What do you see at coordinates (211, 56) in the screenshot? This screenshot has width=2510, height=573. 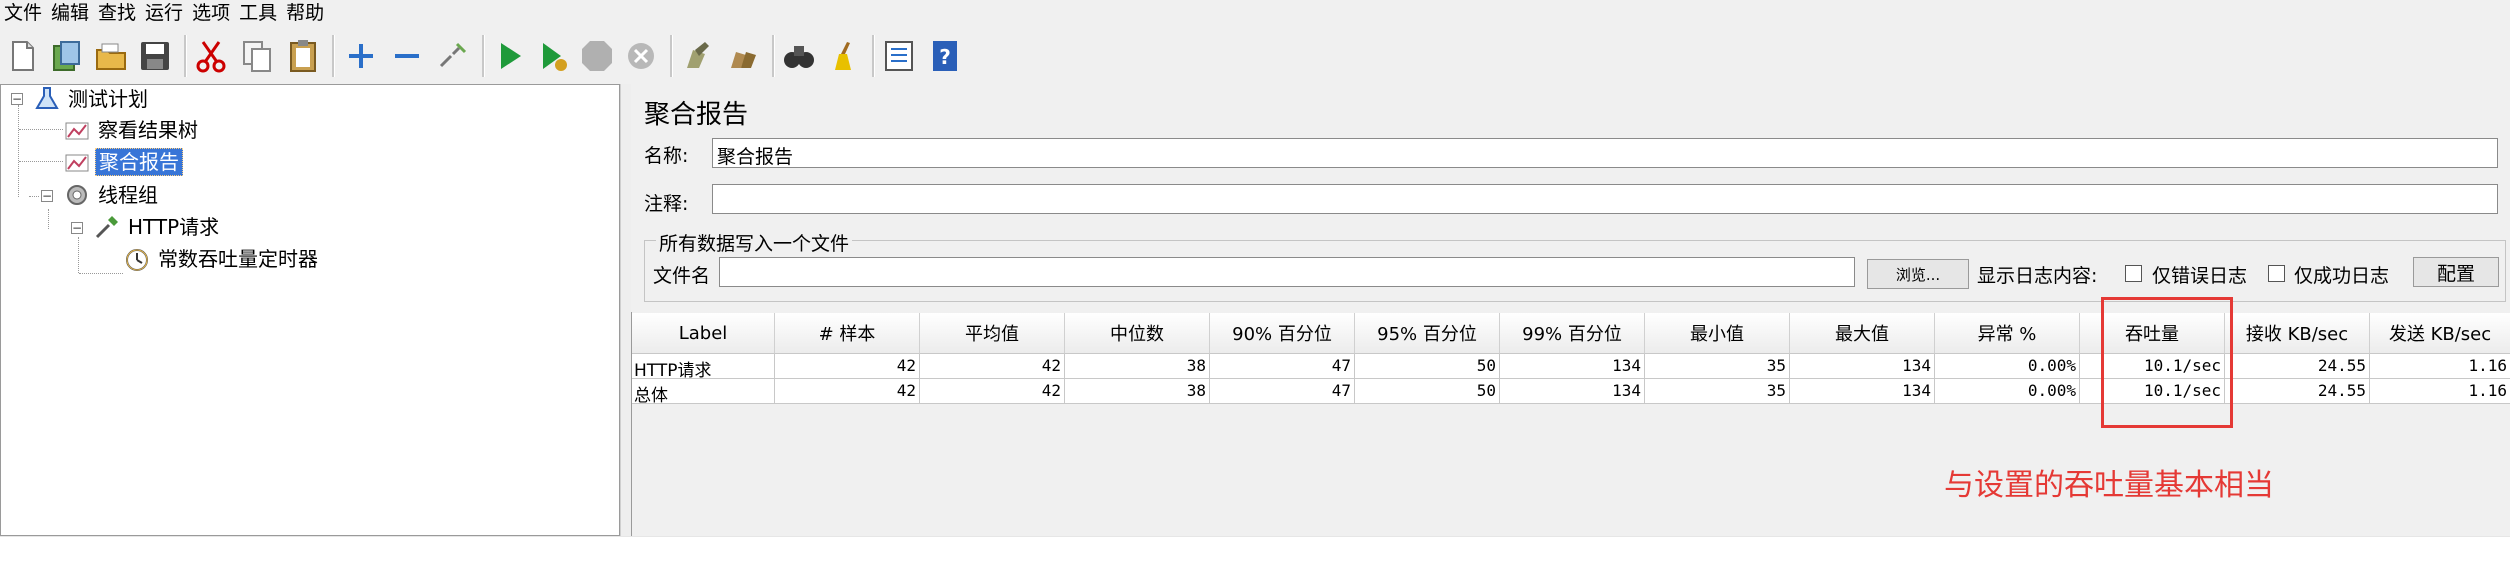 I see `cut-icon` at bounding box center [211, 56].